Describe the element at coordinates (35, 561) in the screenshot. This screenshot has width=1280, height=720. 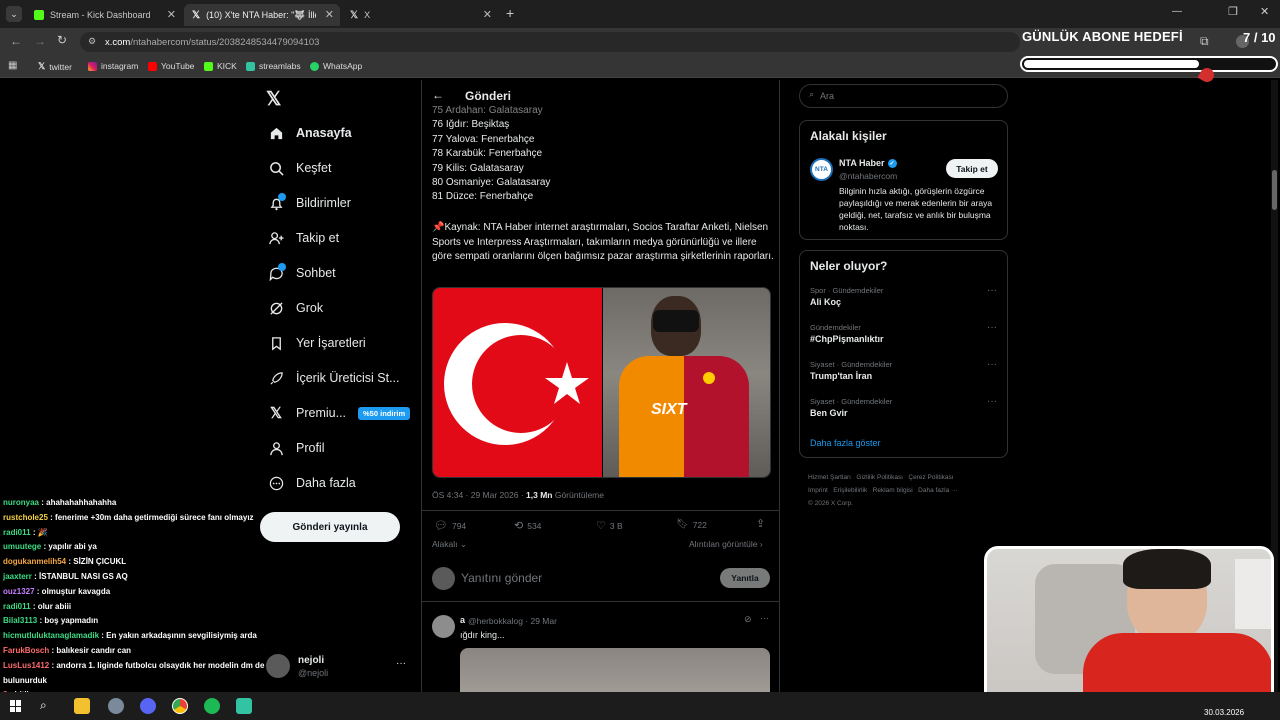
I see `chat-username: dogukanmelih54` at that location.